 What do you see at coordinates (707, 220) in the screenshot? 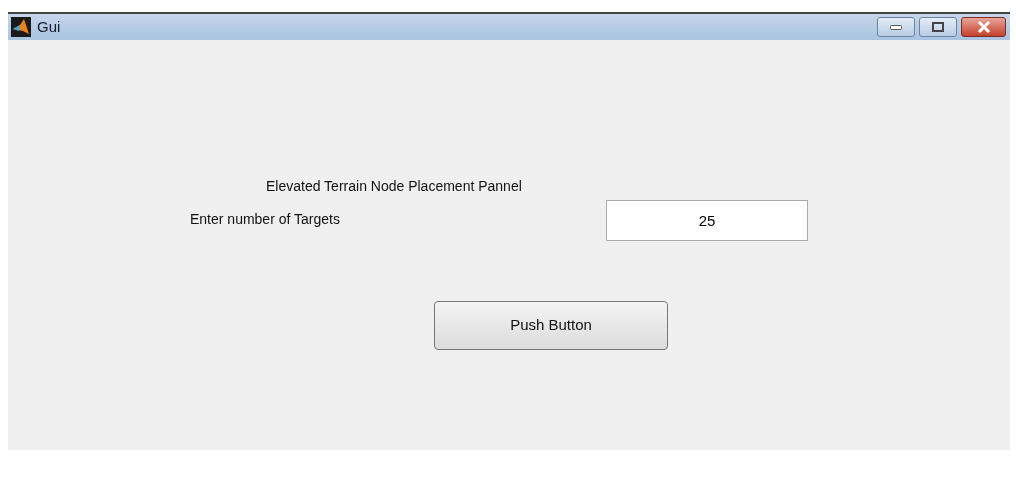
I see `input-field: 25` at bounding box center [707, 220].